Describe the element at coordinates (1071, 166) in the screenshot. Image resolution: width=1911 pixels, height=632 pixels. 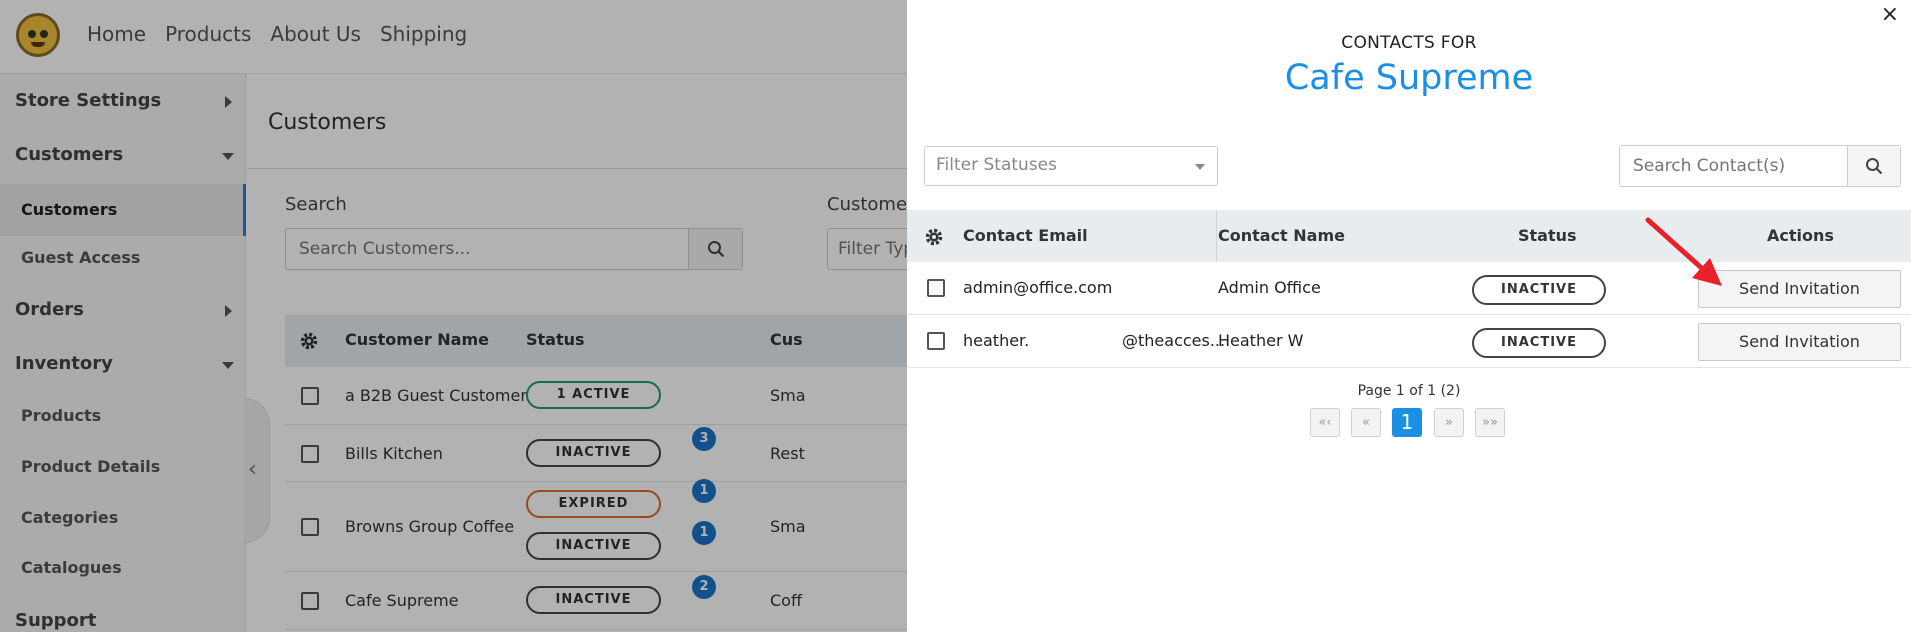
I see `filter-statuses-select: Filter Statuses` at that location.